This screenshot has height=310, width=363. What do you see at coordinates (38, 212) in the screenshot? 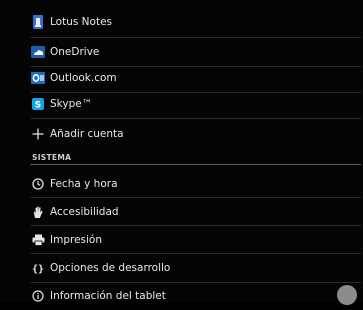
I see `hand-icon` at bounding box center [38, 212].